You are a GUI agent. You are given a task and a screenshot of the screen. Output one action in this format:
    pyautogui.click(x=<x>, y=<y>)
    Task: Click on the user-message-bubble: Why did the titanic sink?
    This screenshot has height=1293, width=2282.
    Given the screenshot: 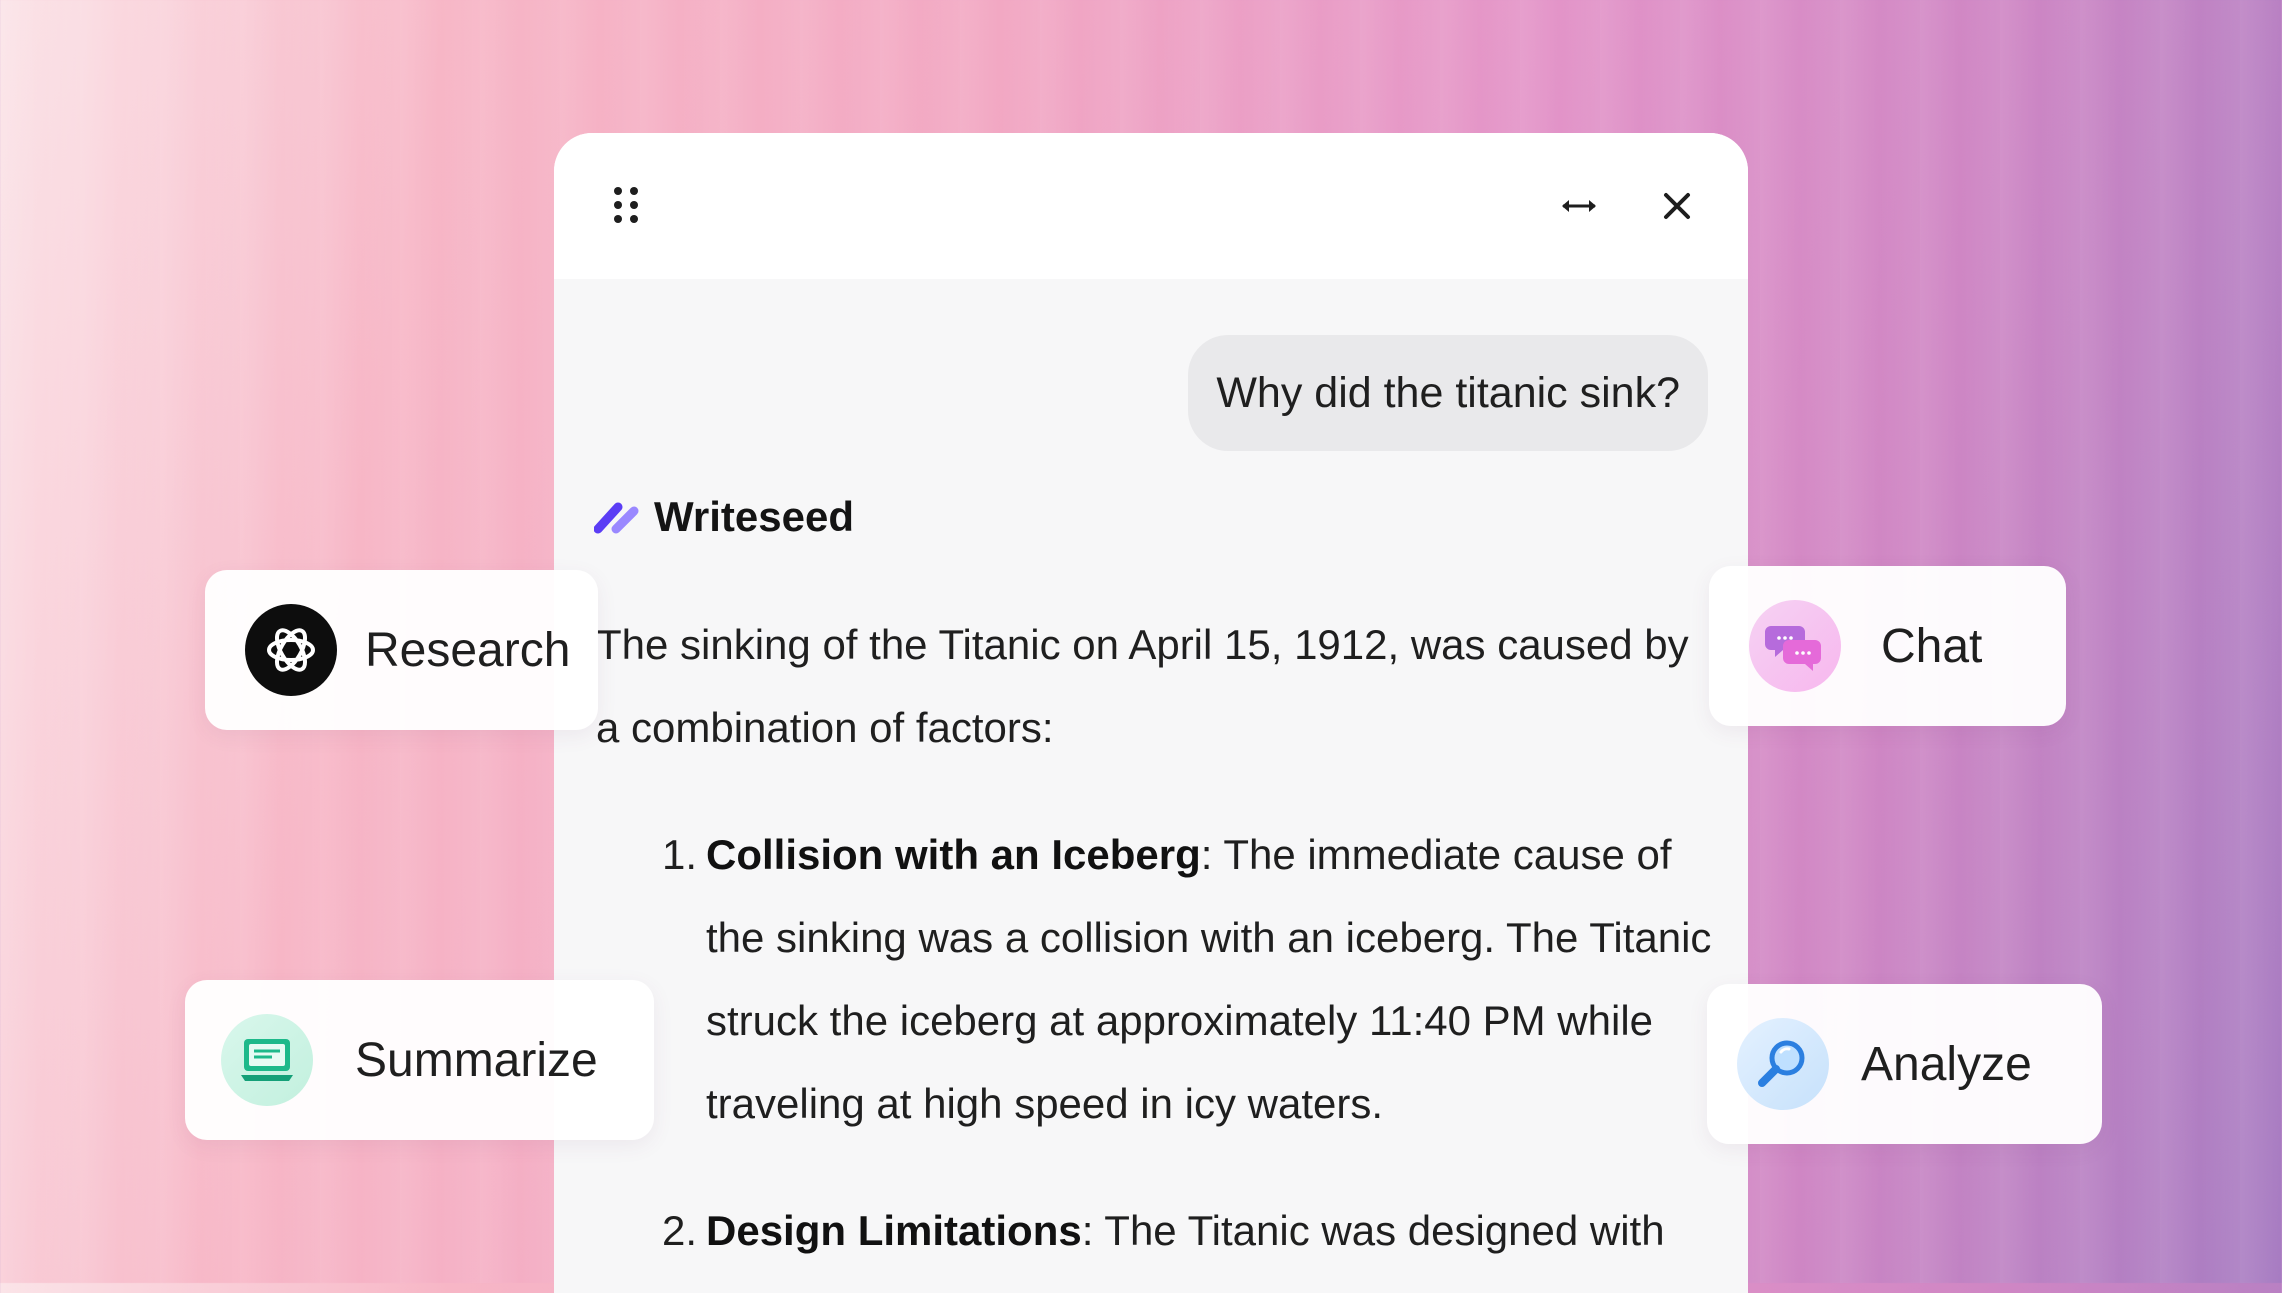 What is the action you would take?
    pyautogui.click(x=1448, y=393)
    